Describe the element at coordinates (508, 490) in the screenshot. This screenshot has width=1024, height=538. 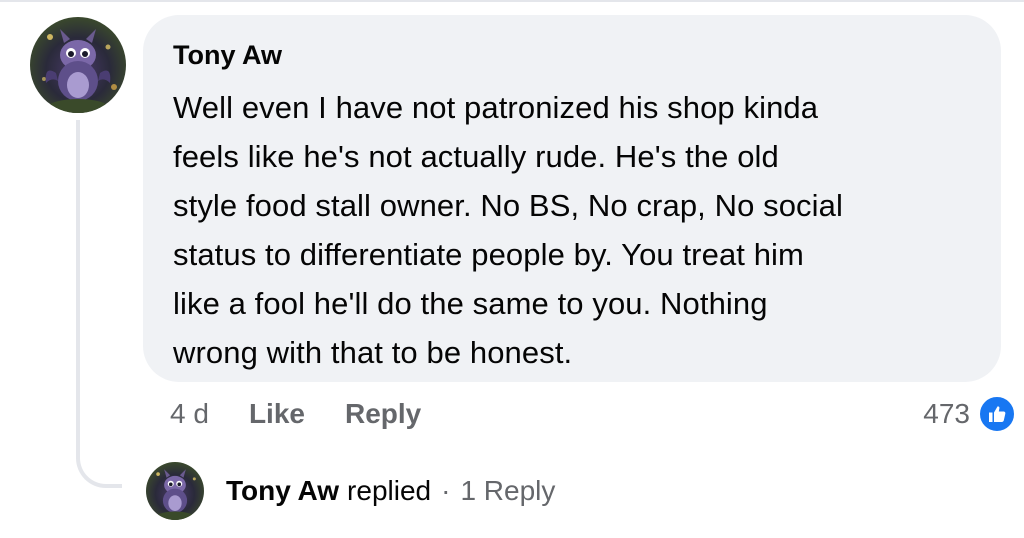
I see `reply-count: 1 Reply` at that location.